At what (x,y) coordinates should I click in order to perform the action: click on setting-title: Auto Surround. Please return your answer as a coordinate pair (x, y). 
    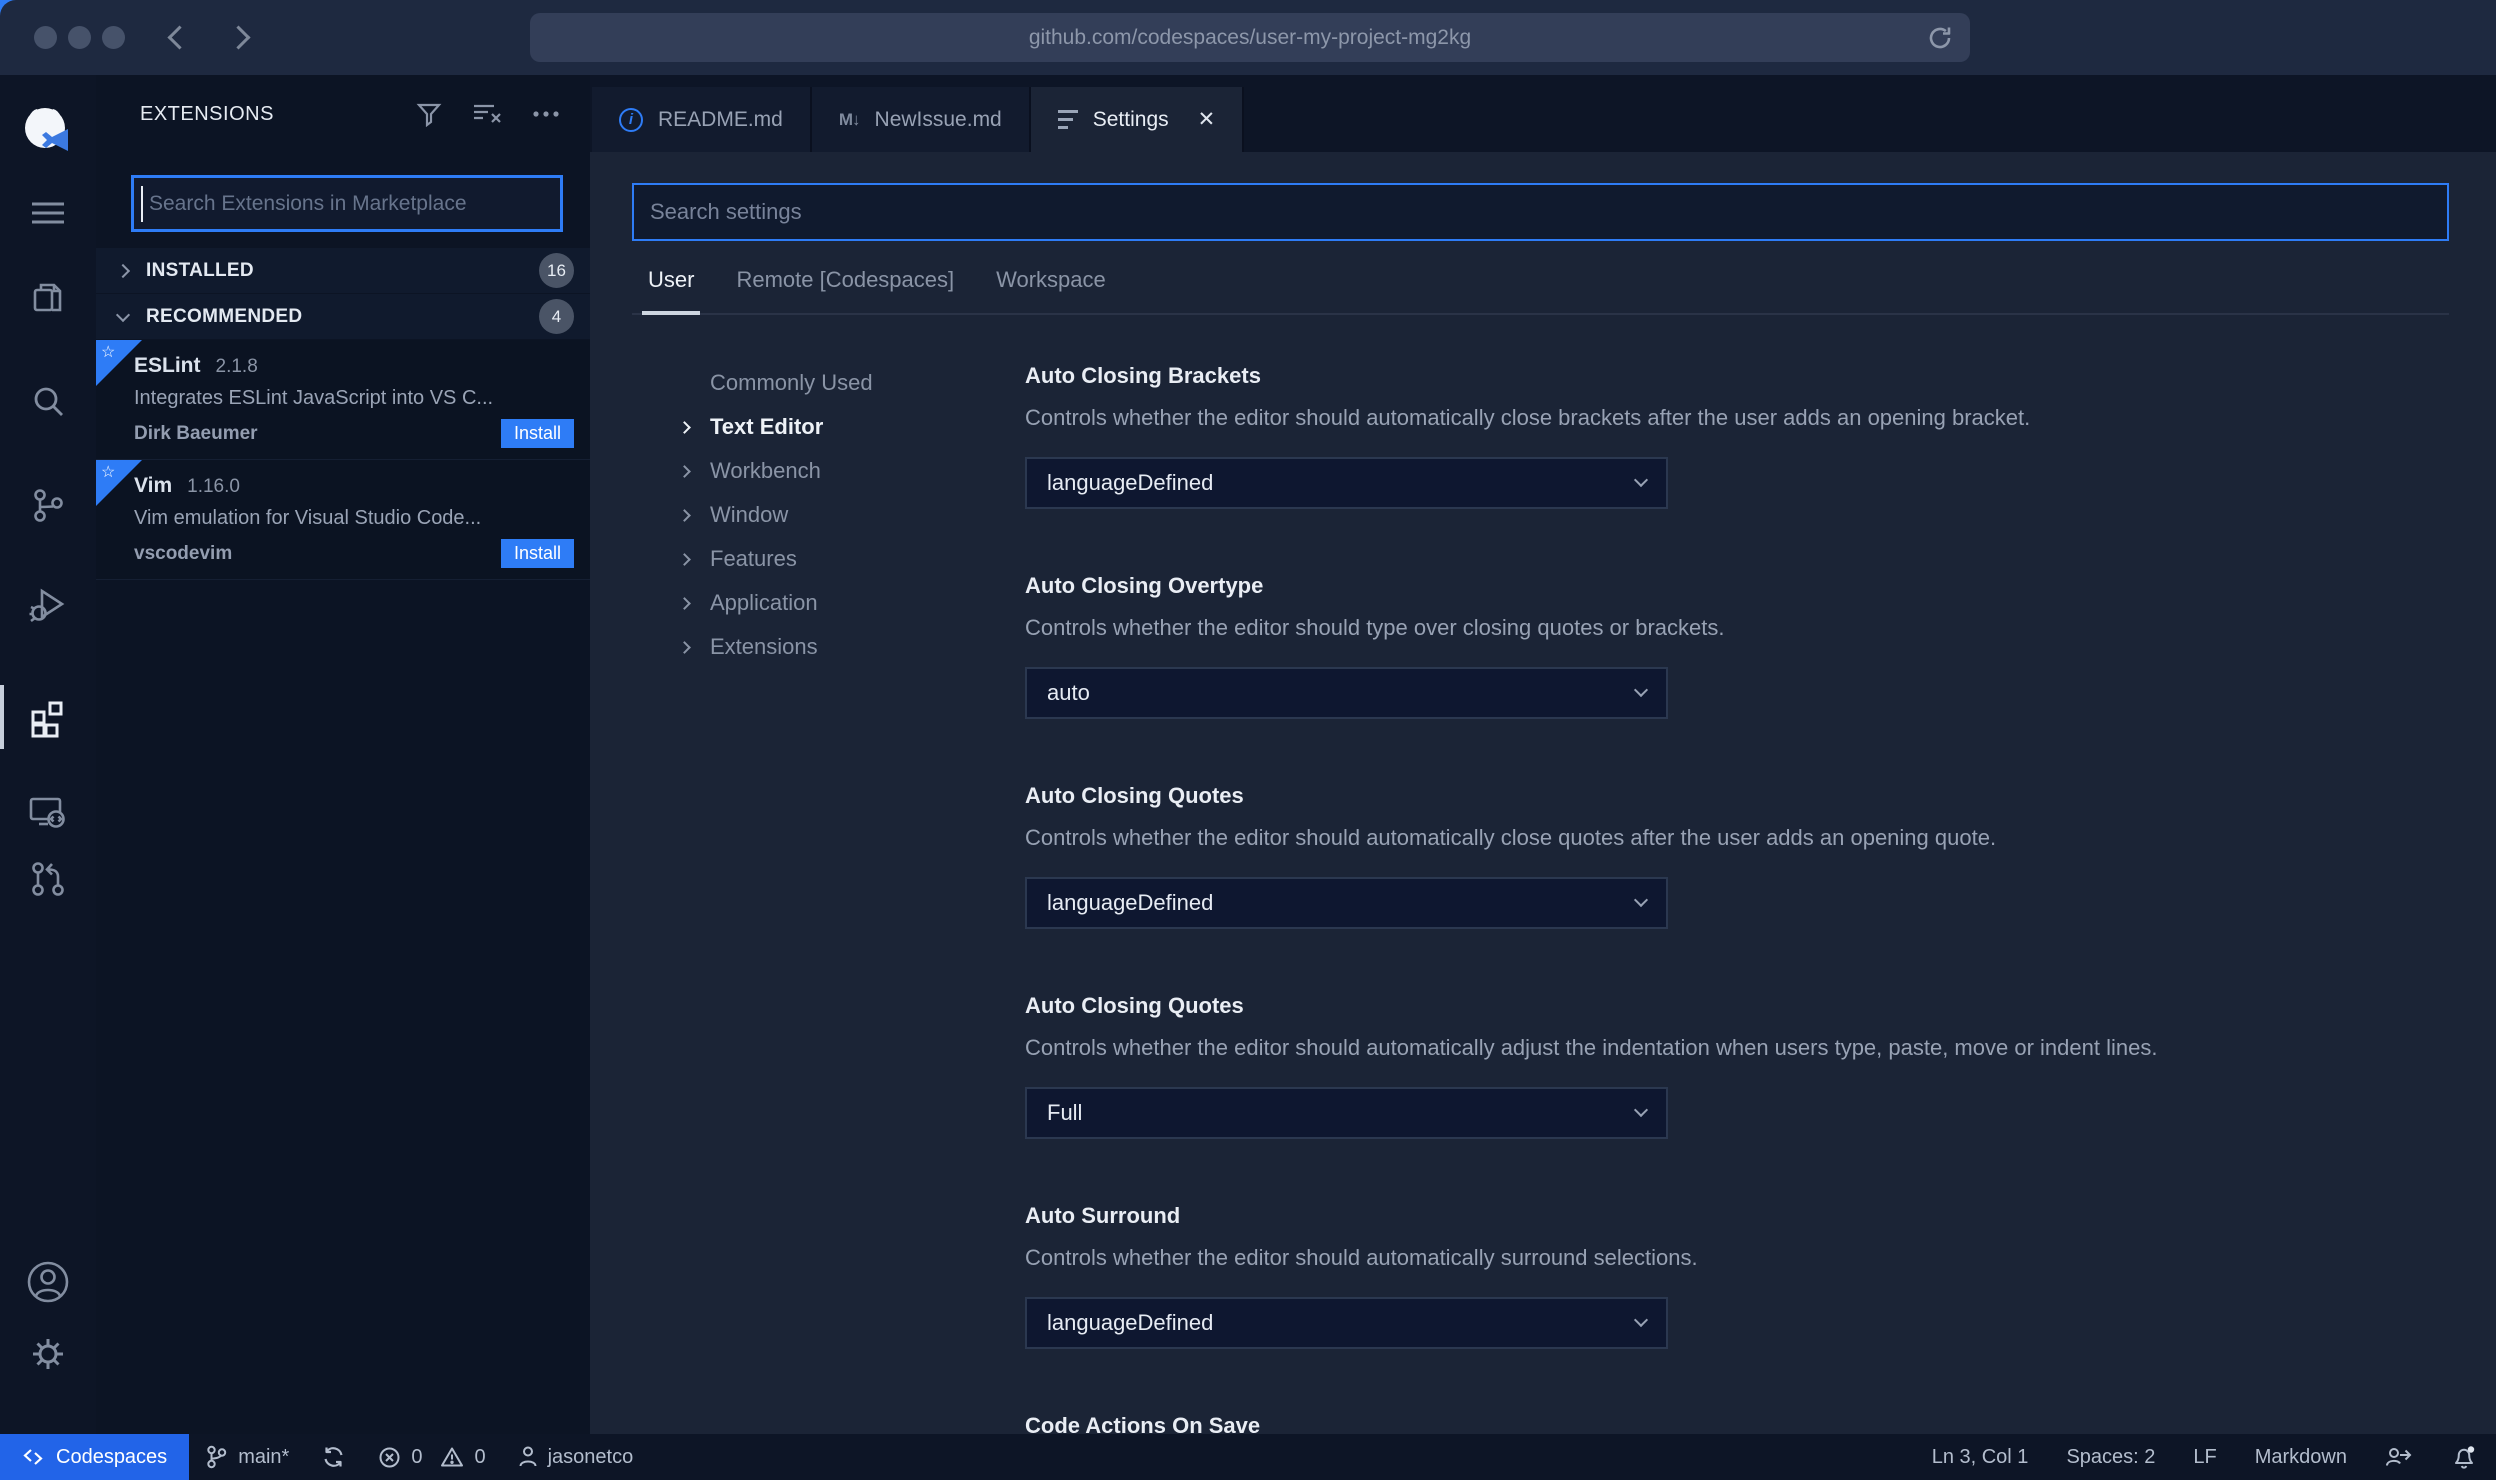
    Looking at the image, I should click on (1103, 1215).